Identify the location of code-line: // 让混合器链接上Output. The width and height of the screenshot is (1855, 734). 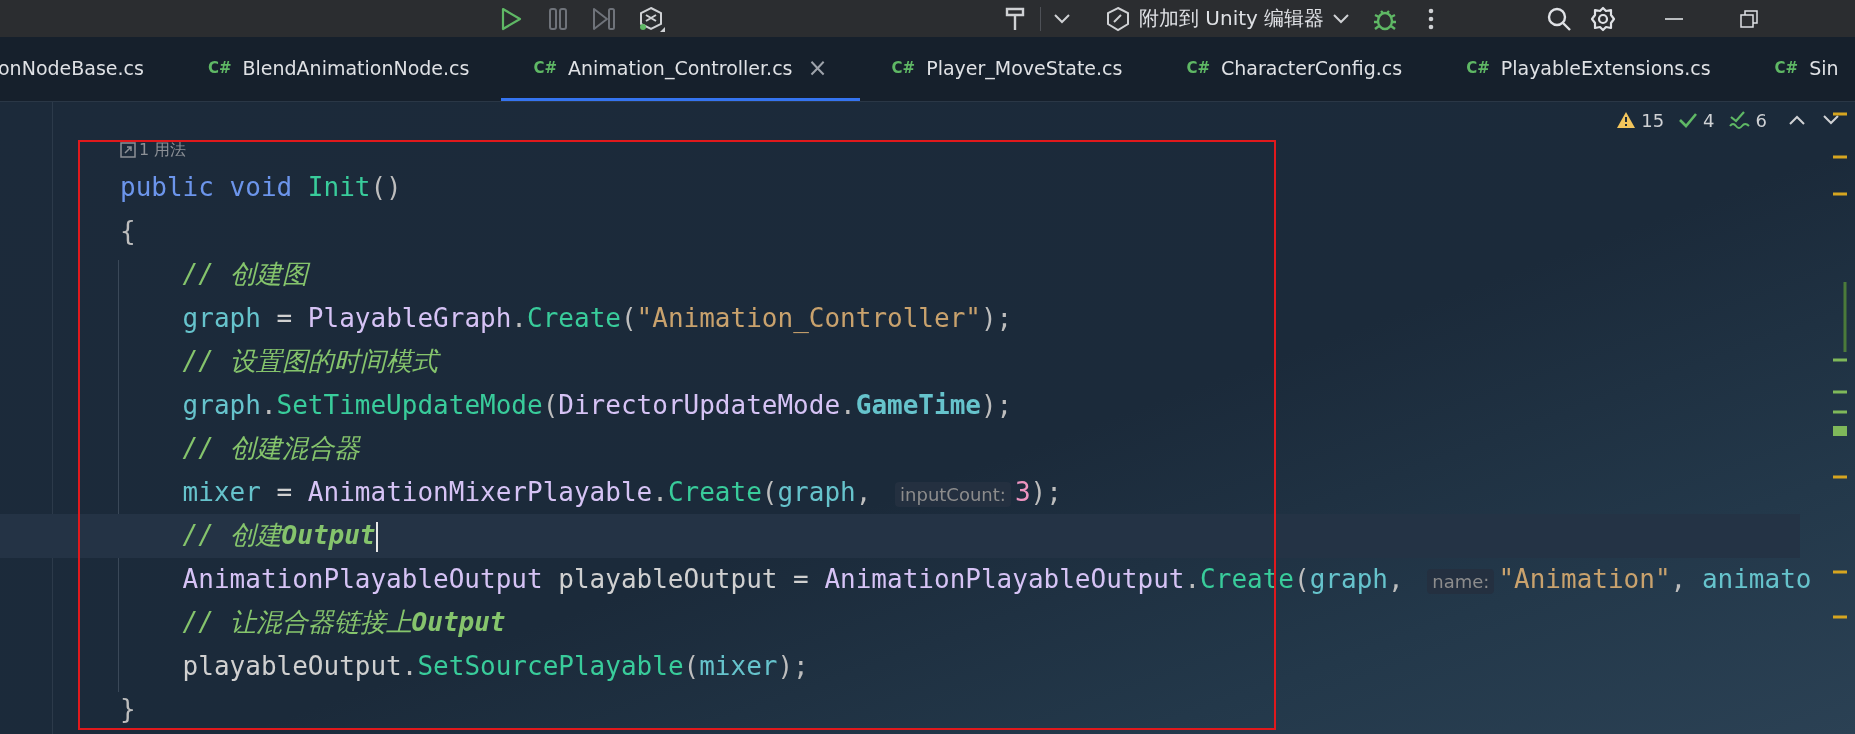
(344, 622).